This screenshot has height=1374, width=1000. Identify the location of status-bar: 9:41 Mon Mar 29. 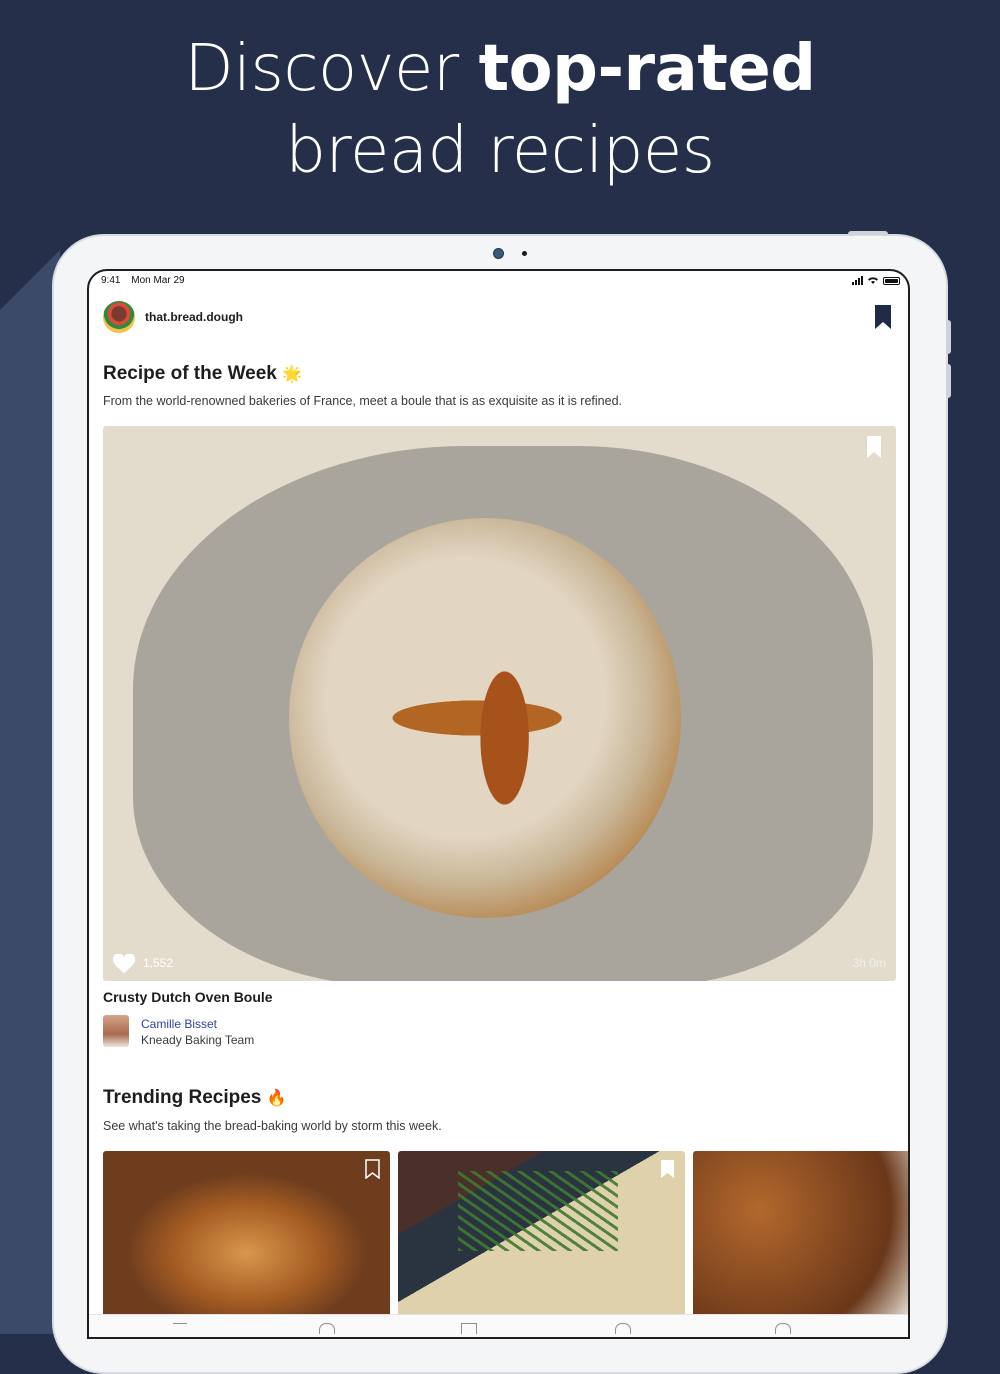
(147, 280).